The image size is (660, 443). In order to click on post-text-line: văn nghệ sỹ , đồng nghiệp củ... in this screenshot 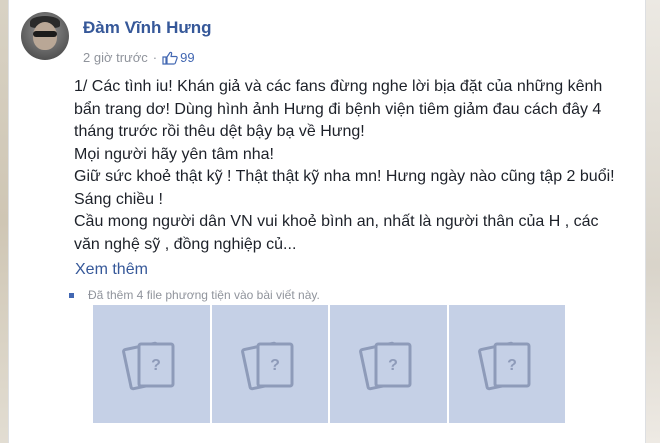, I will do `click(185, 244)`.